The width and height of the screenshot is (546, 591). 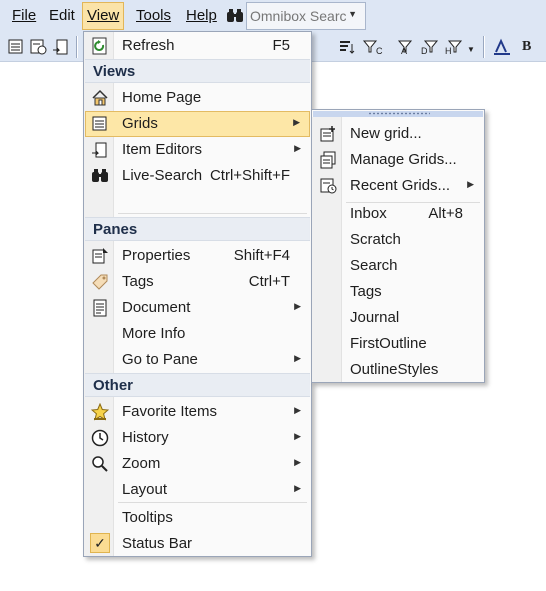 I want to click on new-grid-icon, so click(x=327, y=134).